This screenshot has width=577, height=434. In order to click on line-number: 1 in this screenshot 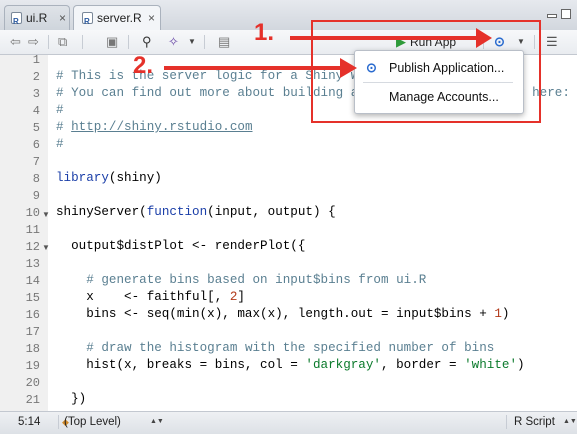, I will do `click(36, 60)`.